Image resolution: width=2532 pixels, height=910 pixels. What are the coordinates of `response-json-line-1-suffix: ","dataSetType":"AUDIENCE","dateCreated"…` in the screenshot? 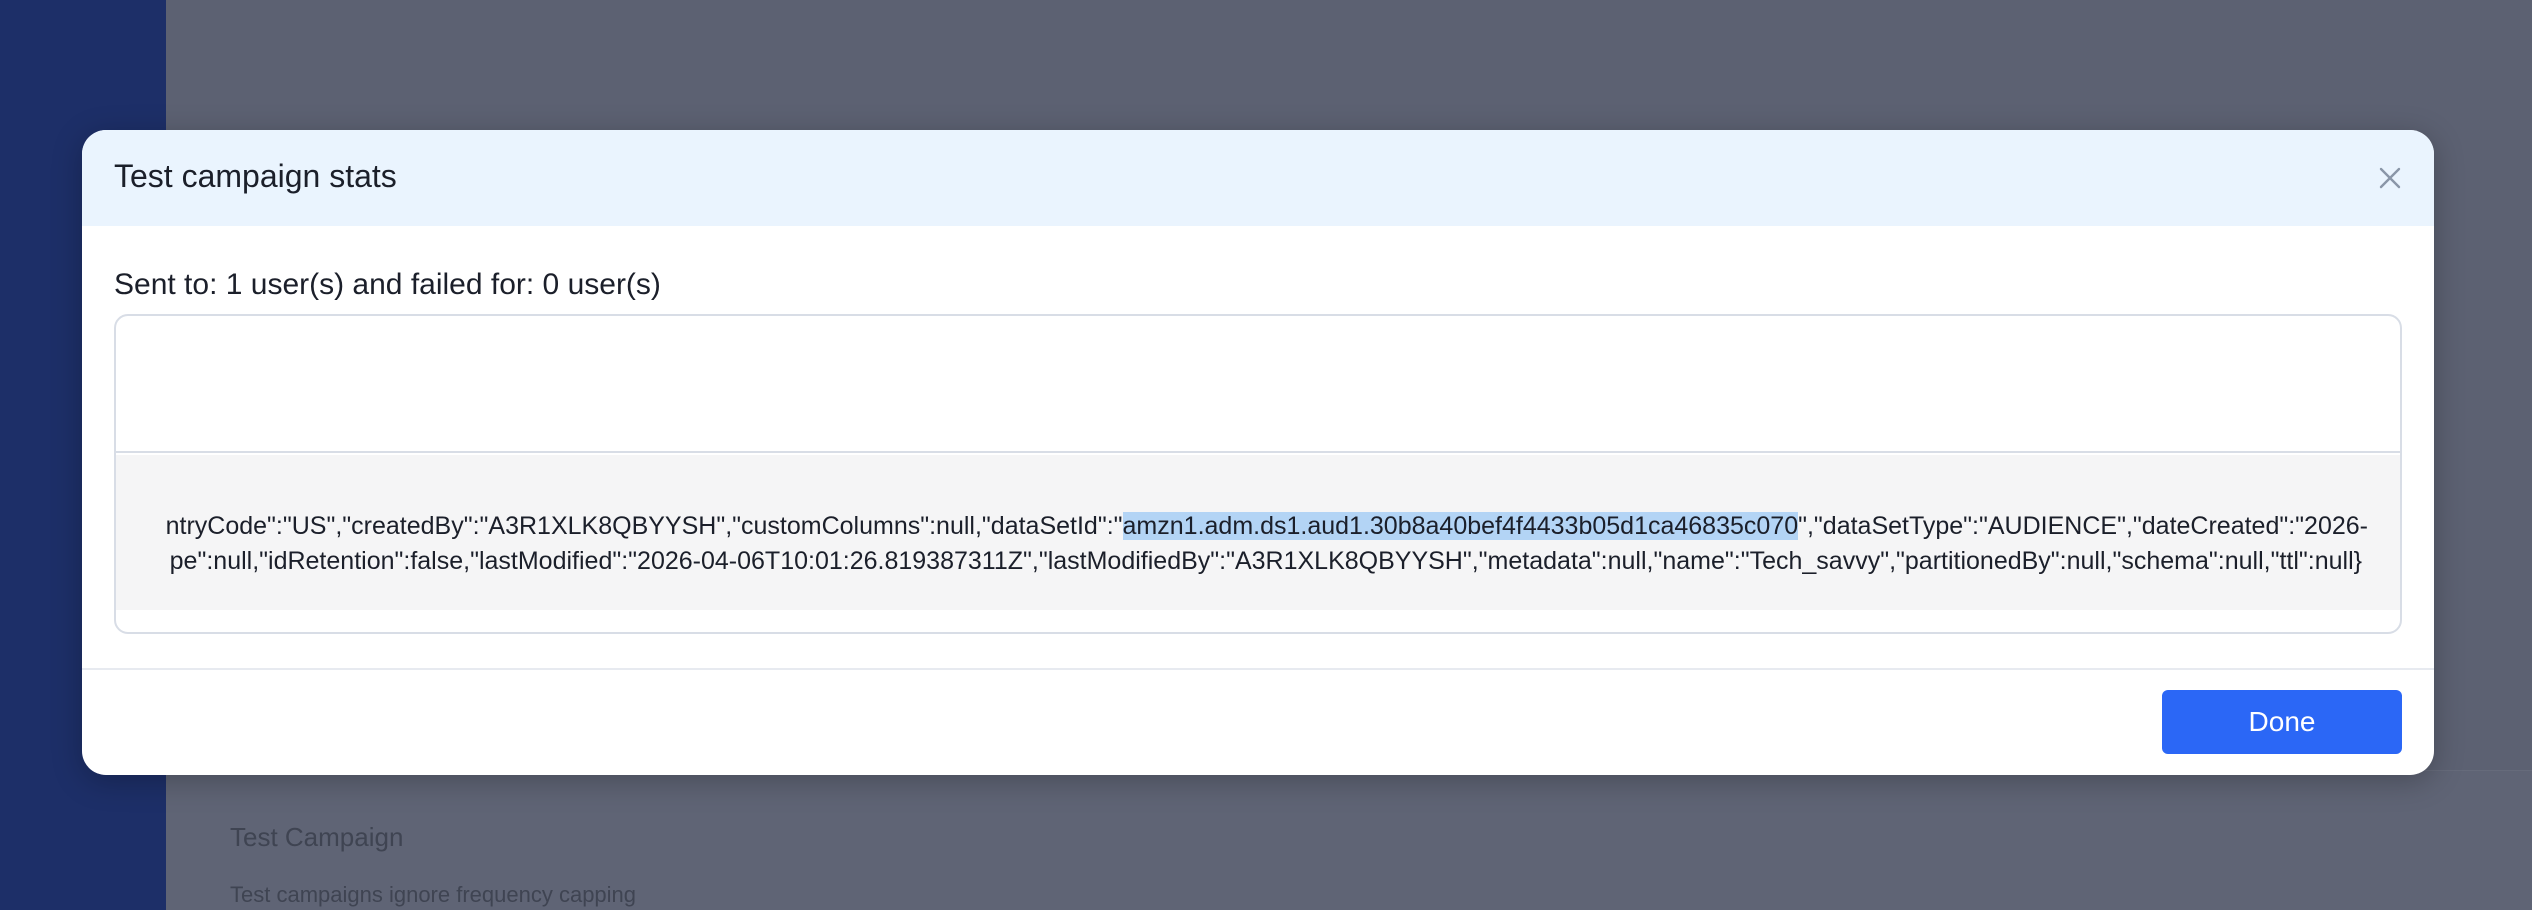 It's located at (2083, 526).